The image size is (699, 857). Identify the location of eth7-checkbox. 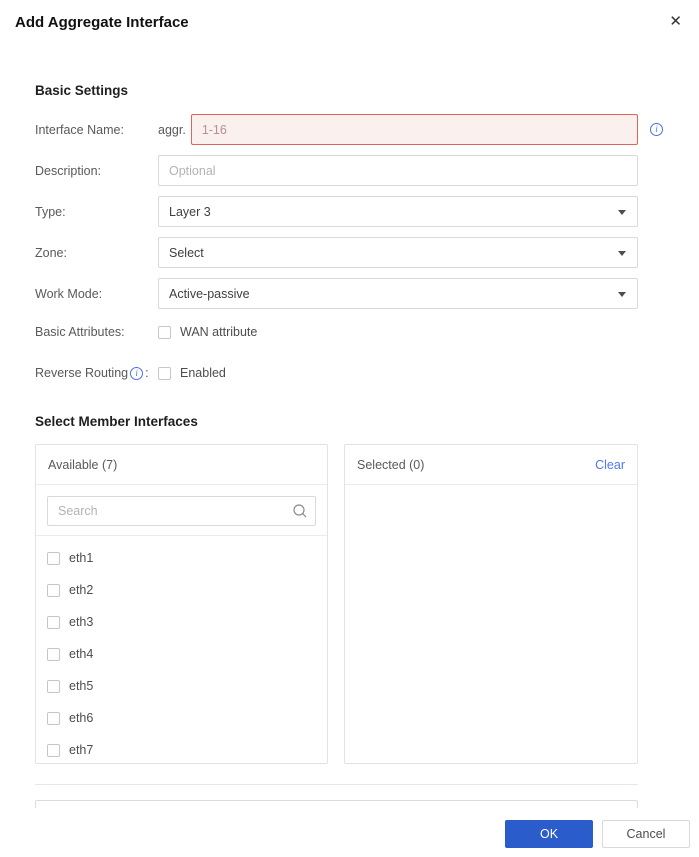
(53, 750).